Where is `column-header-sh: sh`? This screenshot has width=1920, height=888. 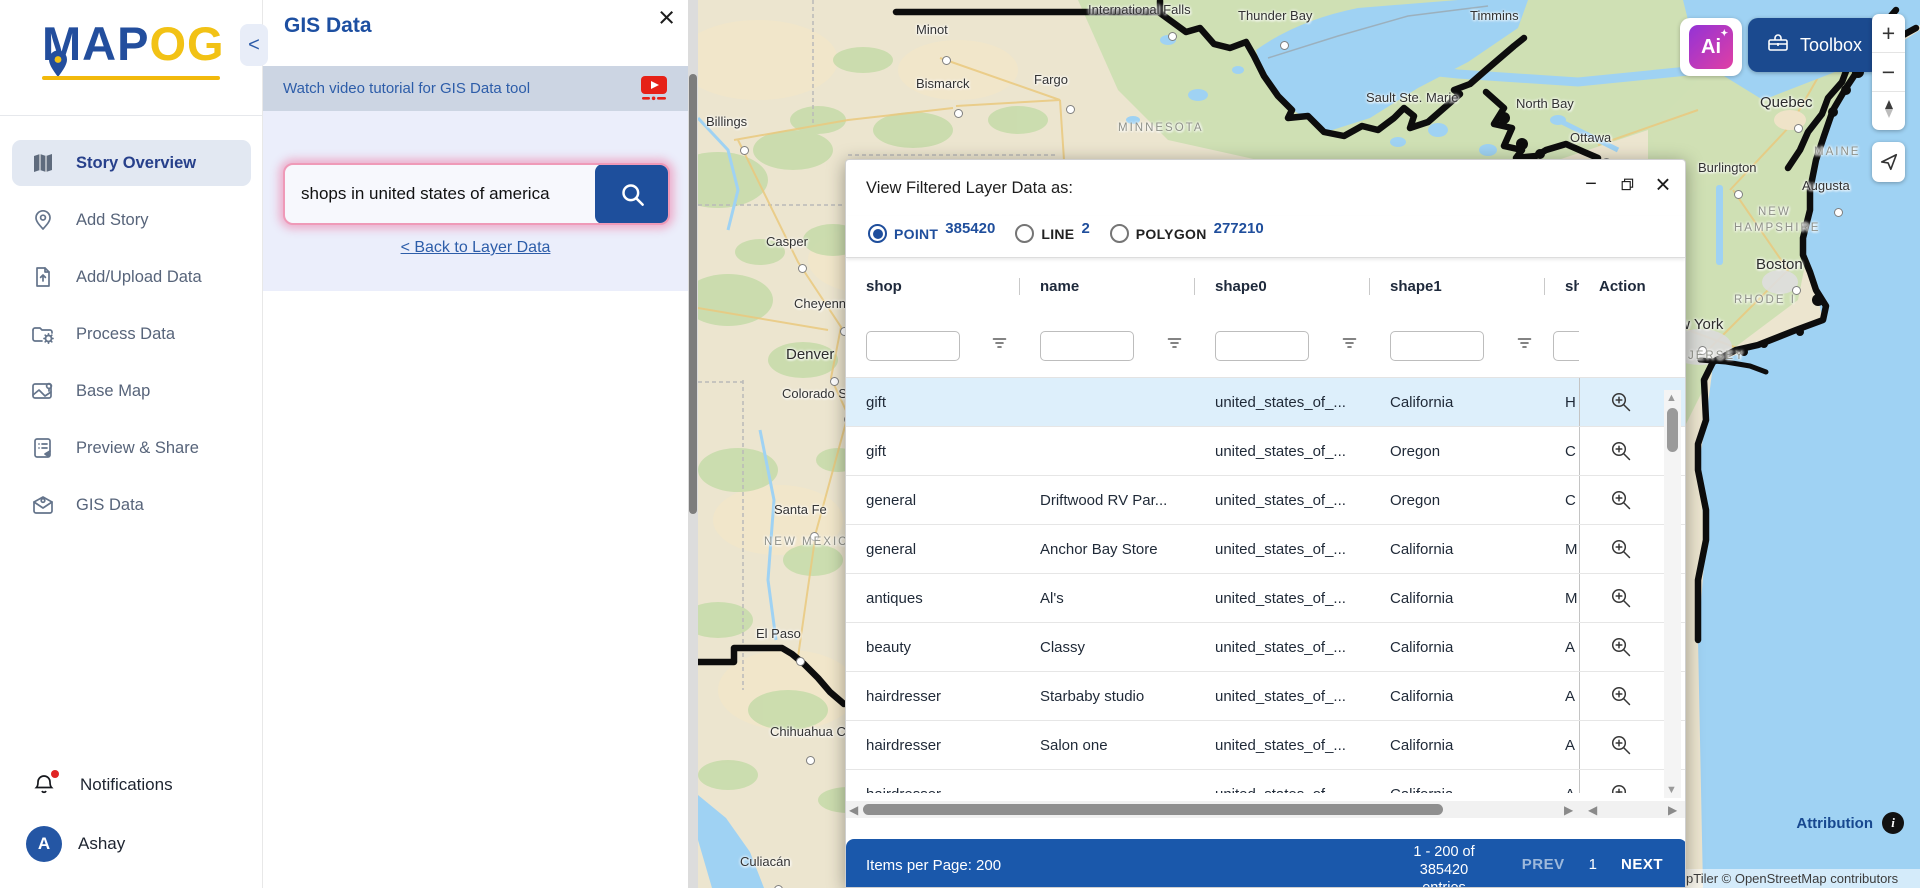
column-header-sh: sh is located at coordinates (1562, 286).